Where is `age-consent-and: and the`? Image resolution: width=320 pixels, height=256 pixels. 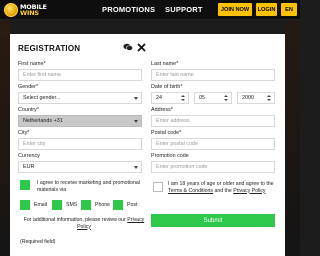
age-consent-and: and the is located at coordinates (223, 190).